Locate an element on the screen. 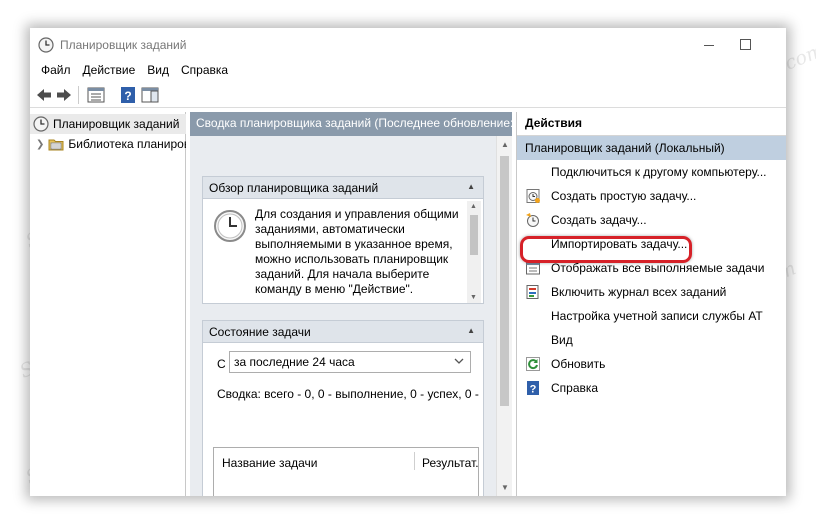 The height and width of the screenshot is (532, 816). menu-file: Файл is located at coordinates (56, 71).